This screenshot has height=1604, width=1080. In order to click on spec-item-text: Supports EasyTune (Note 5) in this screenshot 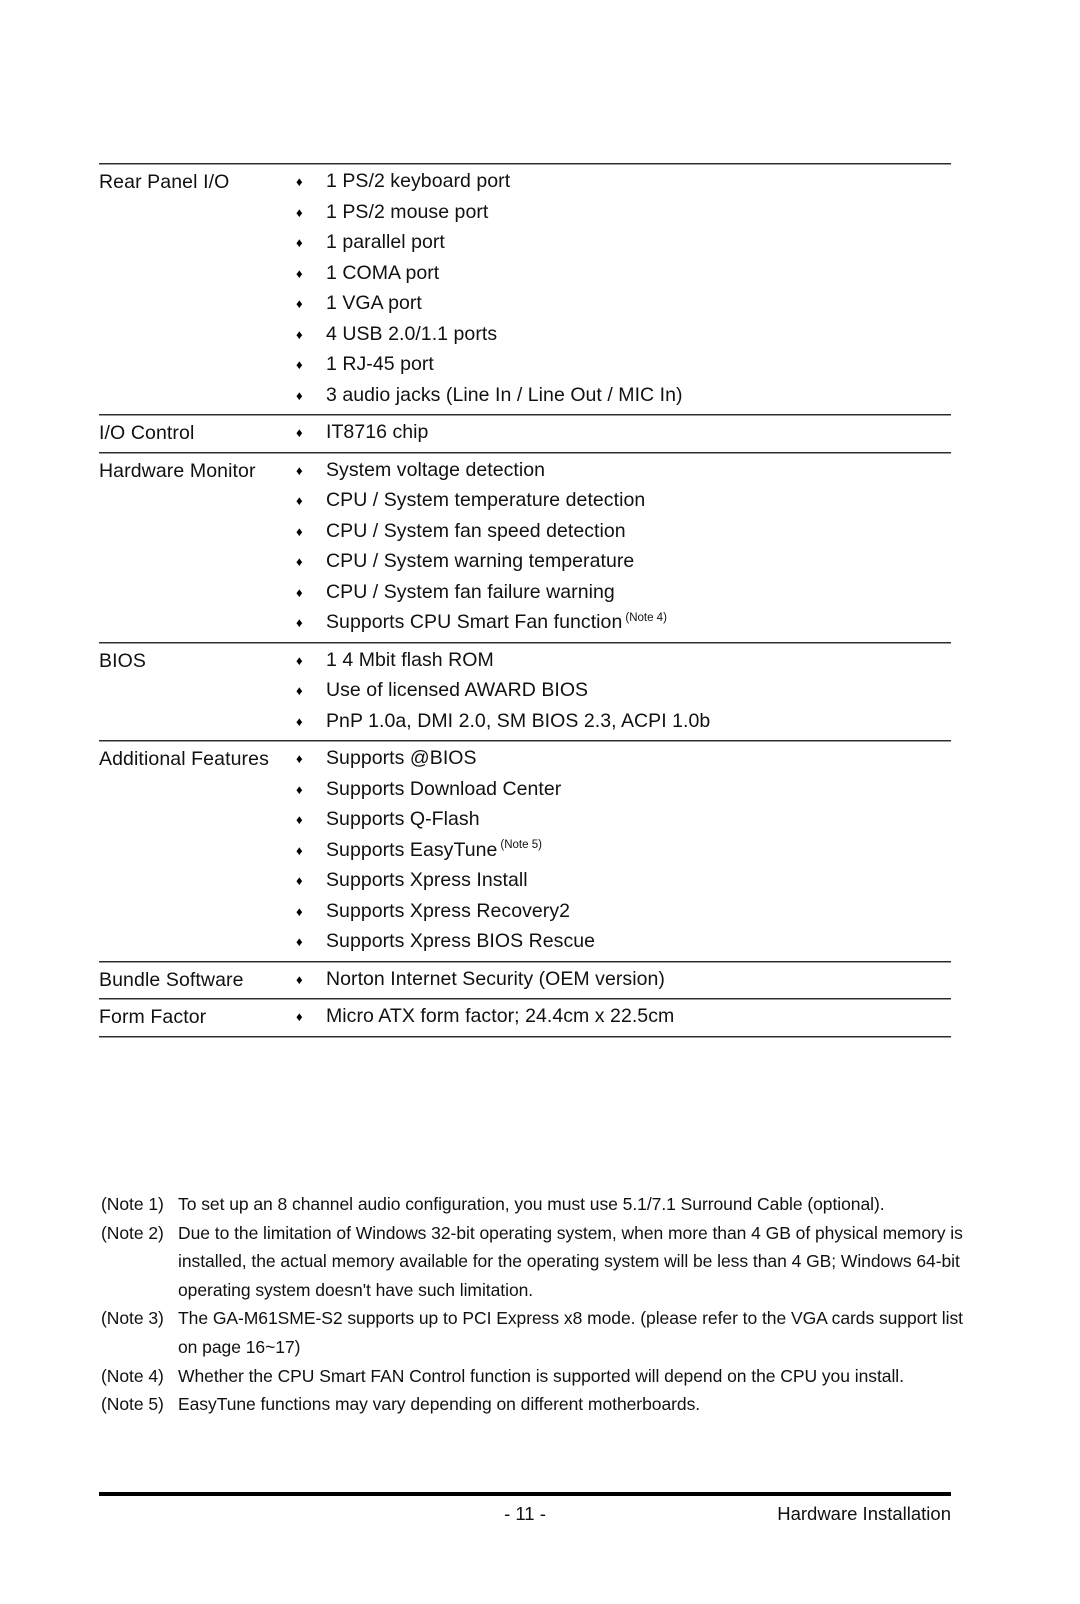, I will do `click(638, 851)`.